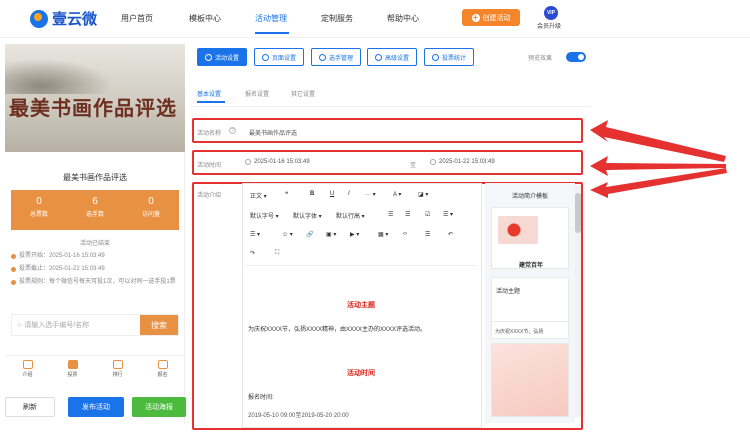  What do you see at coordinates (205, 18) in the screenshot?
I see `nav-templates: 模板中心` at bounding box center [205, 18].